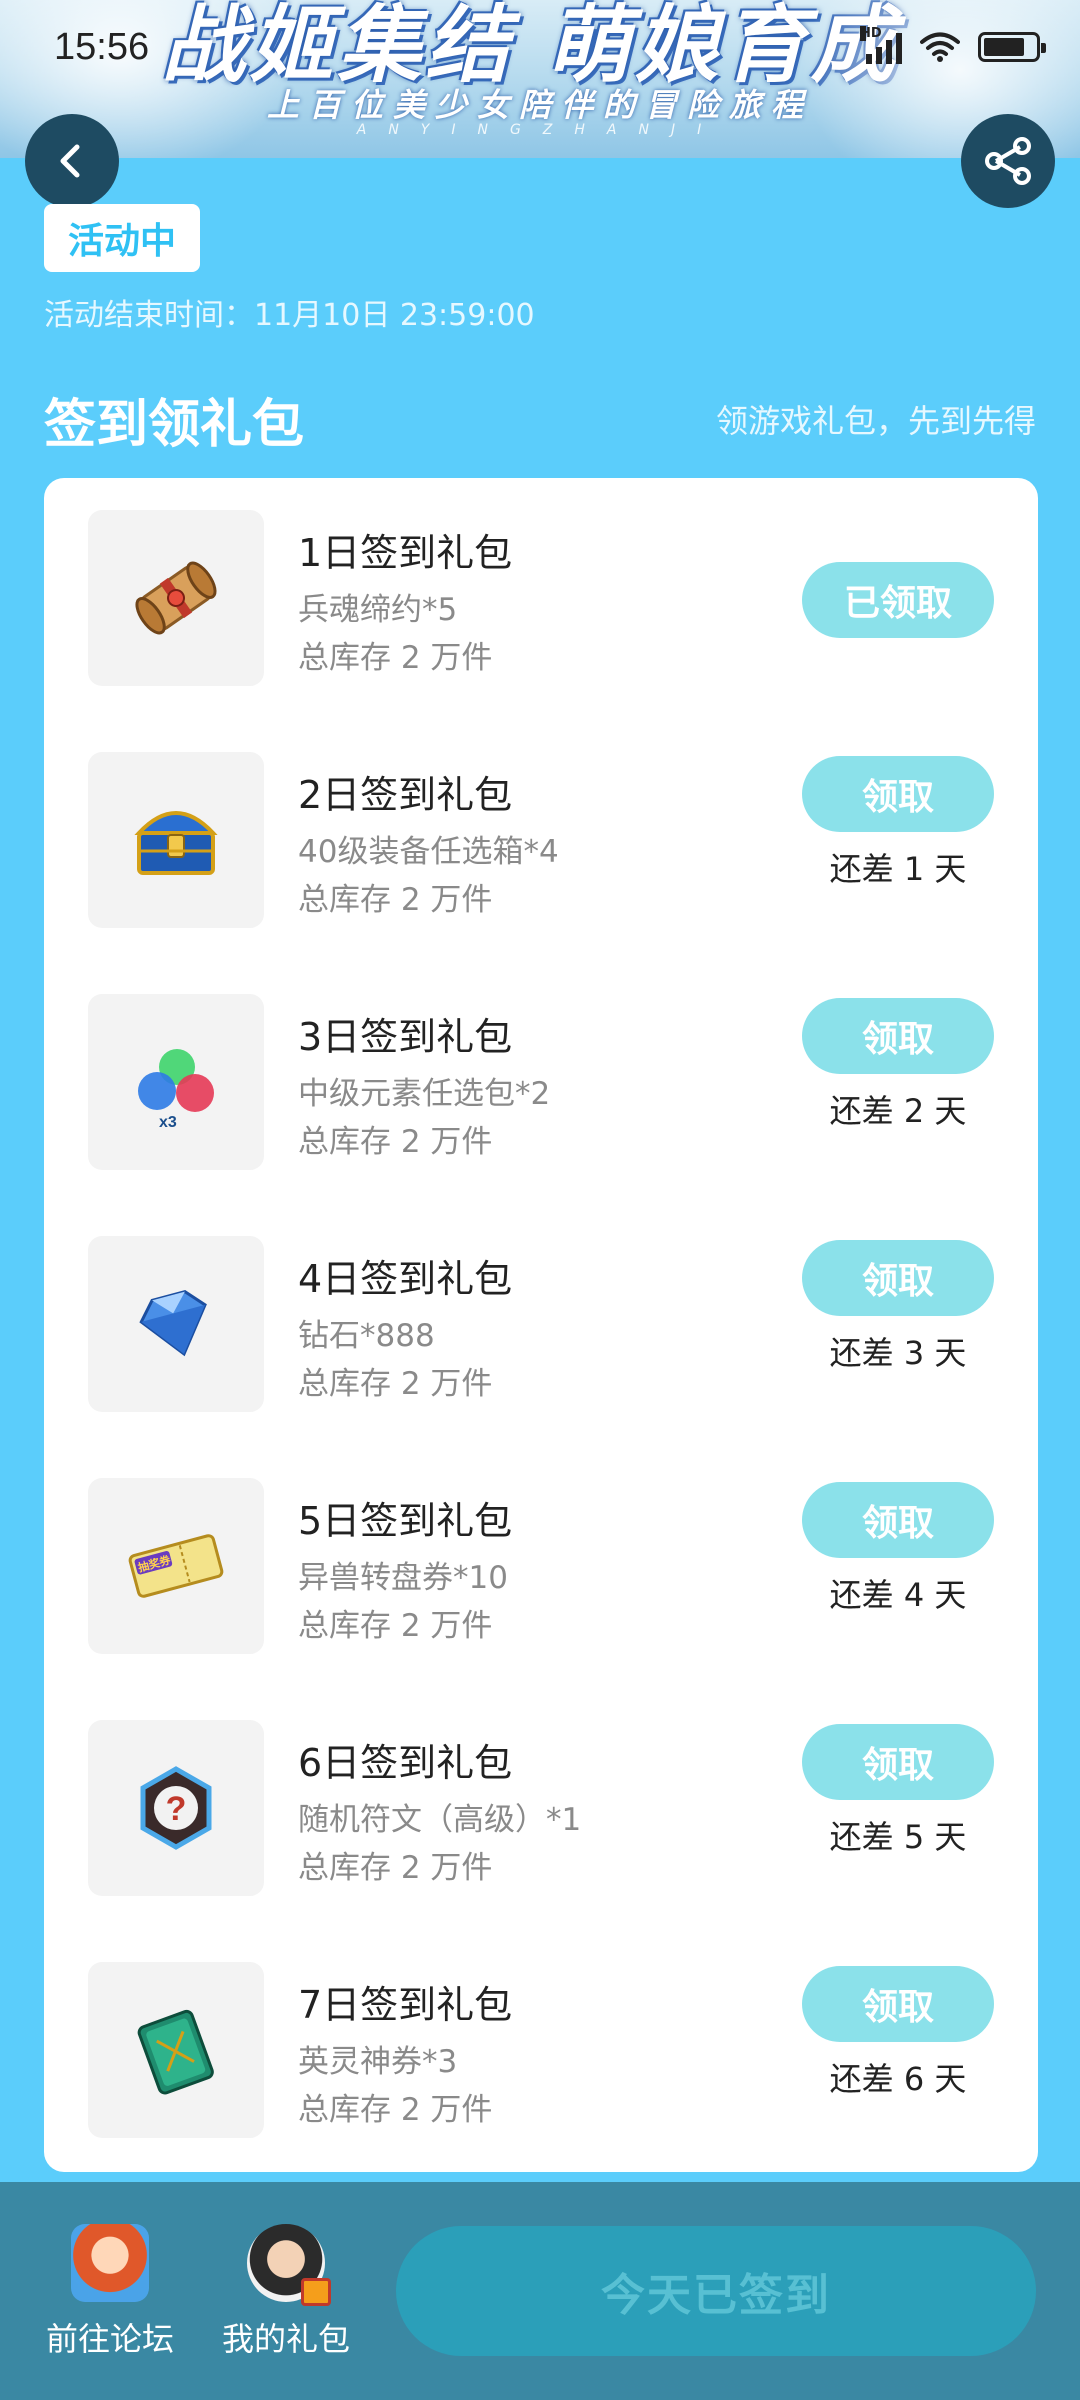 The width and height of the screenshot is (1080, 2400). What do you see at coordinates (122, 238) in the screenshot?
I see `event-status-chip: 活动中` at bounding box center [122, 238].